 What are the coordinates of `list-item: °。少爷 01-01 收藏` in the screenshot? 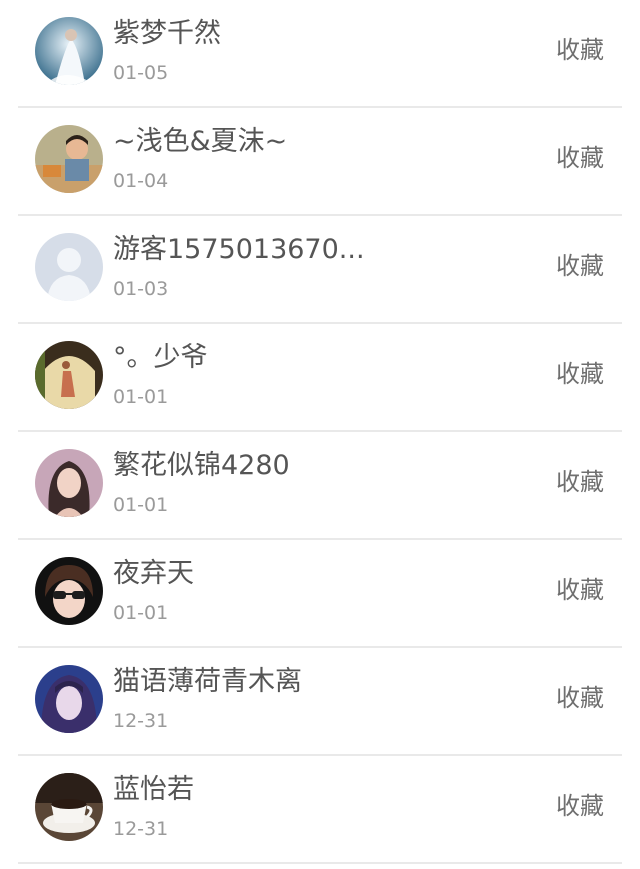 It's located at (320, 378).